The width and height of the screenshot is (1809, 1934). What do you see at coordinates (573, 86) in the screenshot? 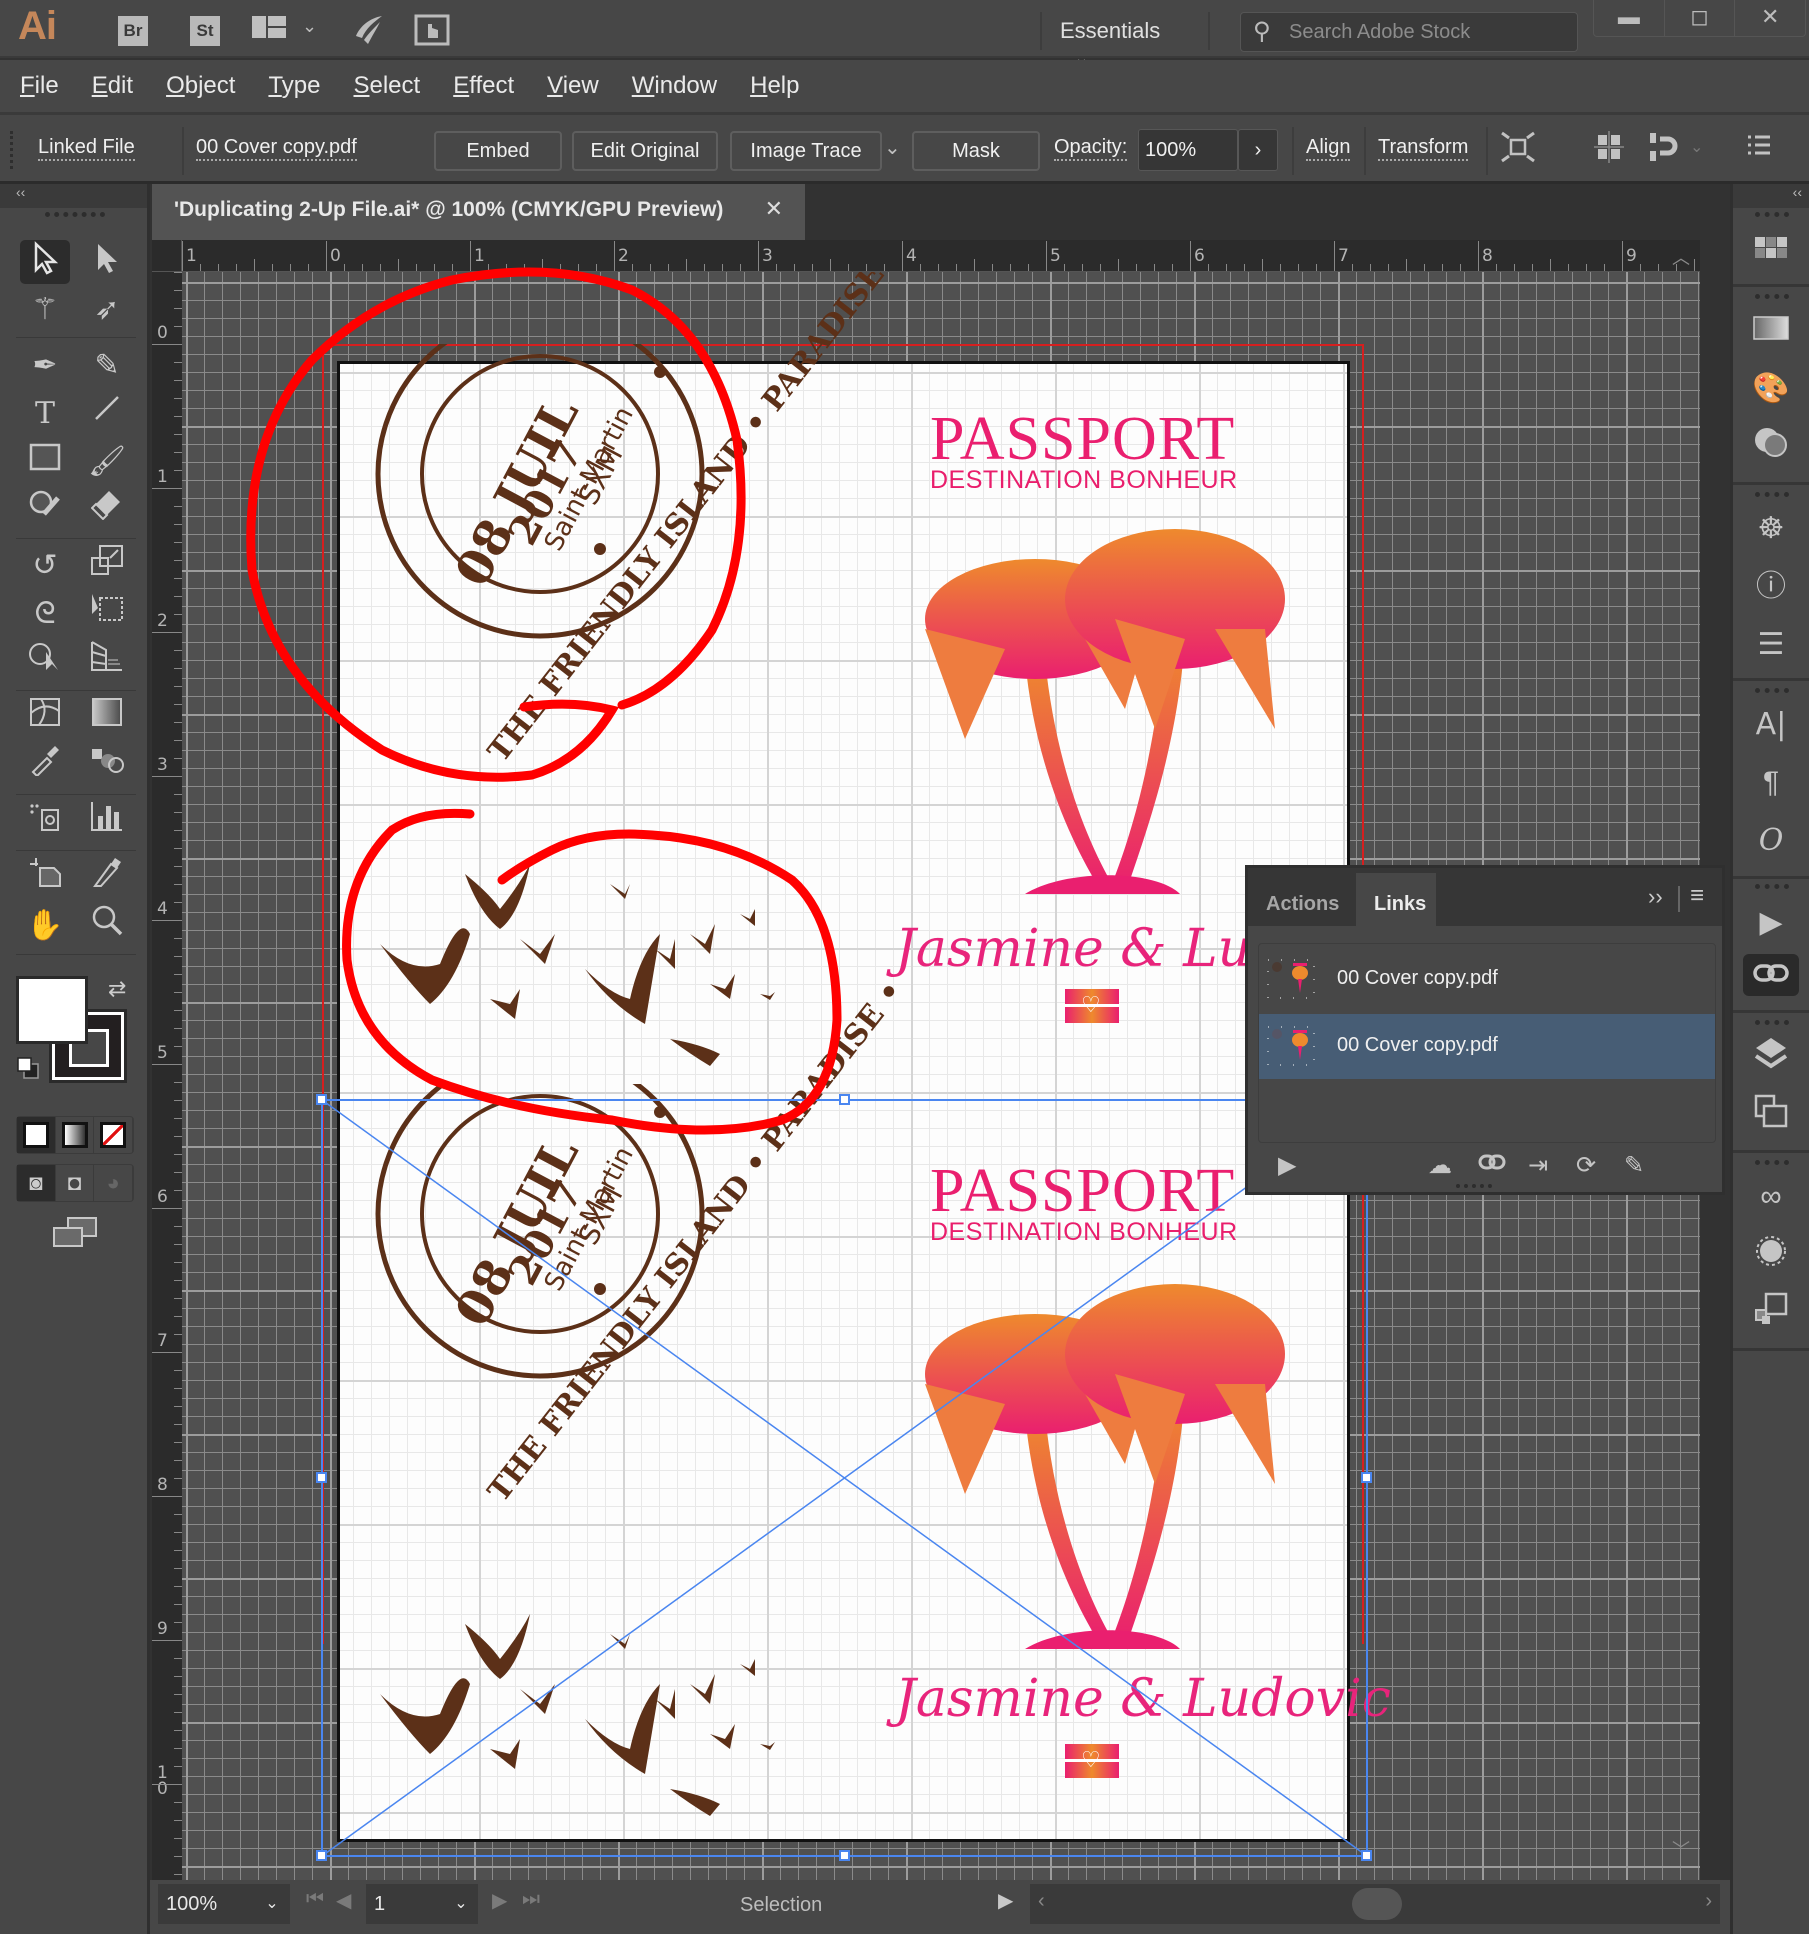
I see `menu-view: View` at bounding box center [573, 86].